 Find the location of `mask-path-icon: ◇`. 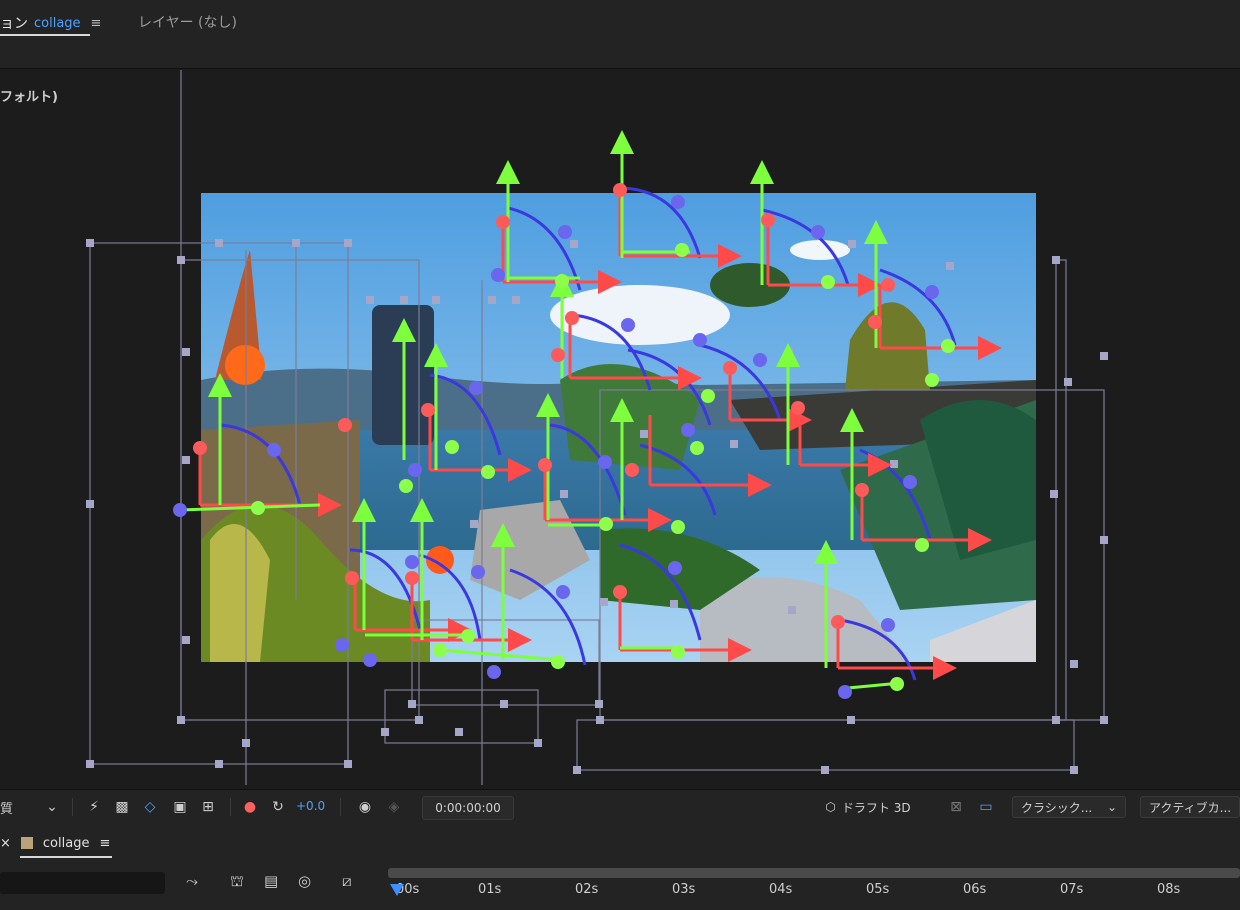

mask-path-icon: ◇ is located at coordinates (150, 807).